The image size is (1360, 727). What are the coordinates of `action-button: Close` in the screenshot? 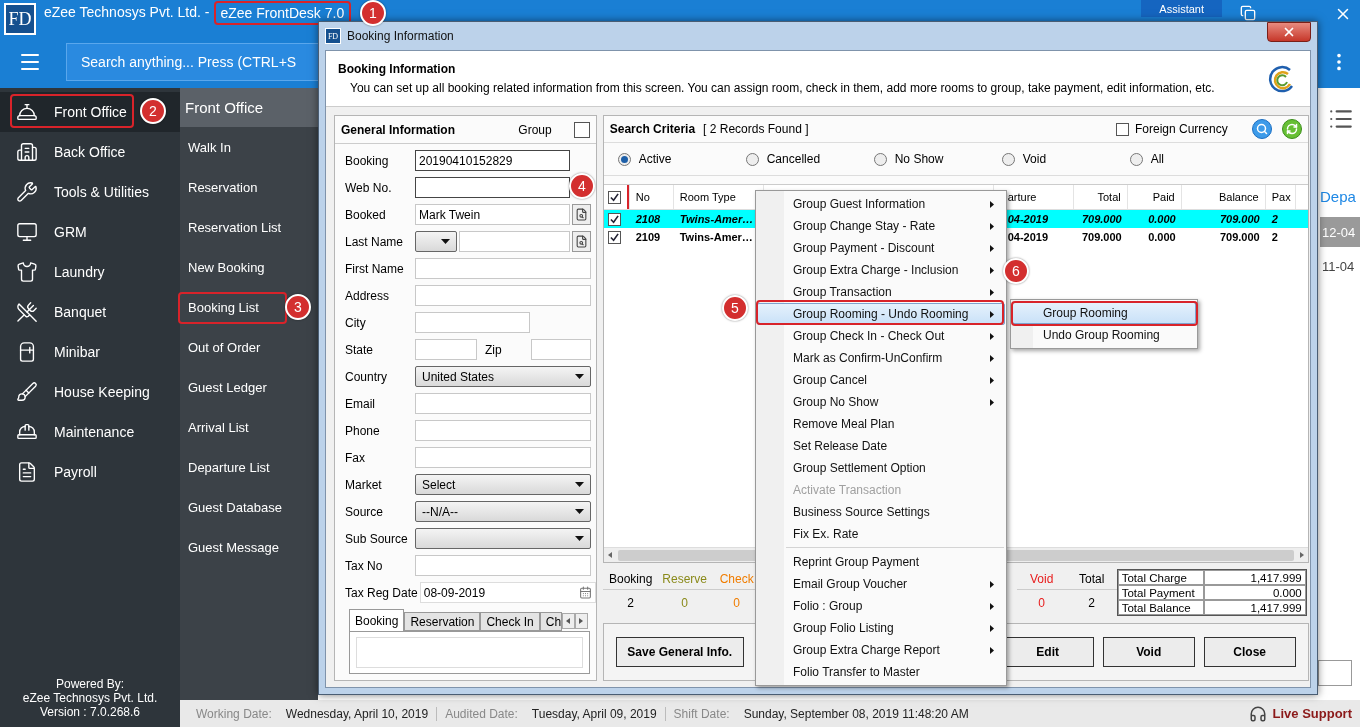 It's located at (1249, 652).